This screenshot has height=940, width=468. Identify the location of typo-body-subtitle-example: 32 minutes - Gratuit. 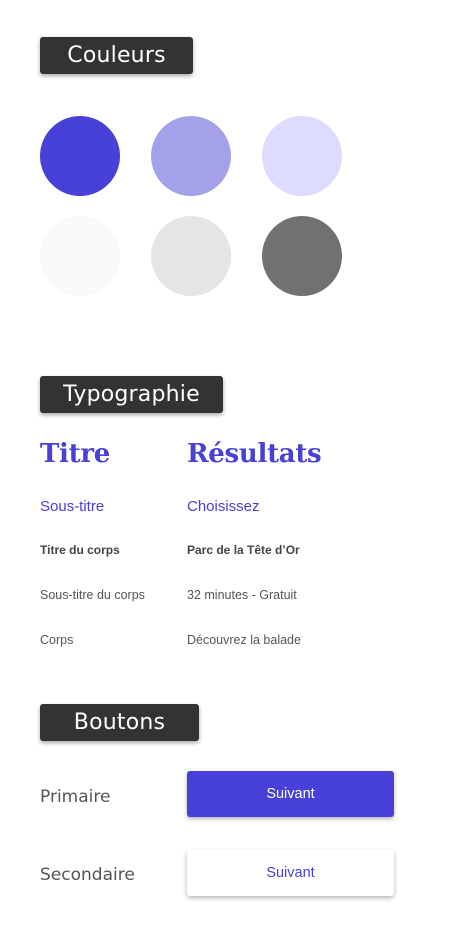
(242, 595).